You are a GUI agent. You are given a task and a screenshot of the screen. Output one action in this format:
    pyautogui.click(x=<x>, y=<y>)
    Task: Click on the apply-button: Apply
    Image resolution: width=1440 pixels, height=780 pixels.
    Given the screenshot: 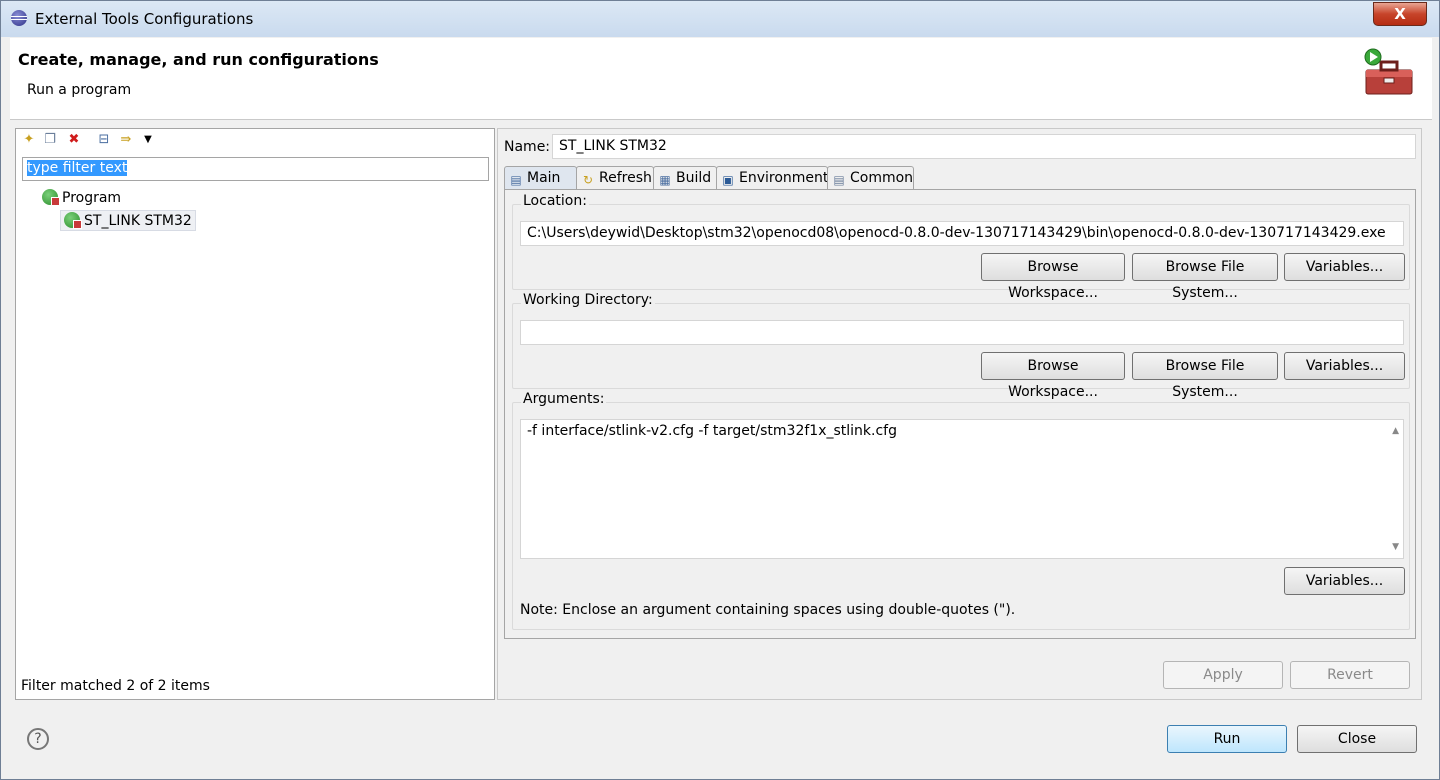 What is the action you would take?
    pyautogui.click(x=1223, y=675)
    